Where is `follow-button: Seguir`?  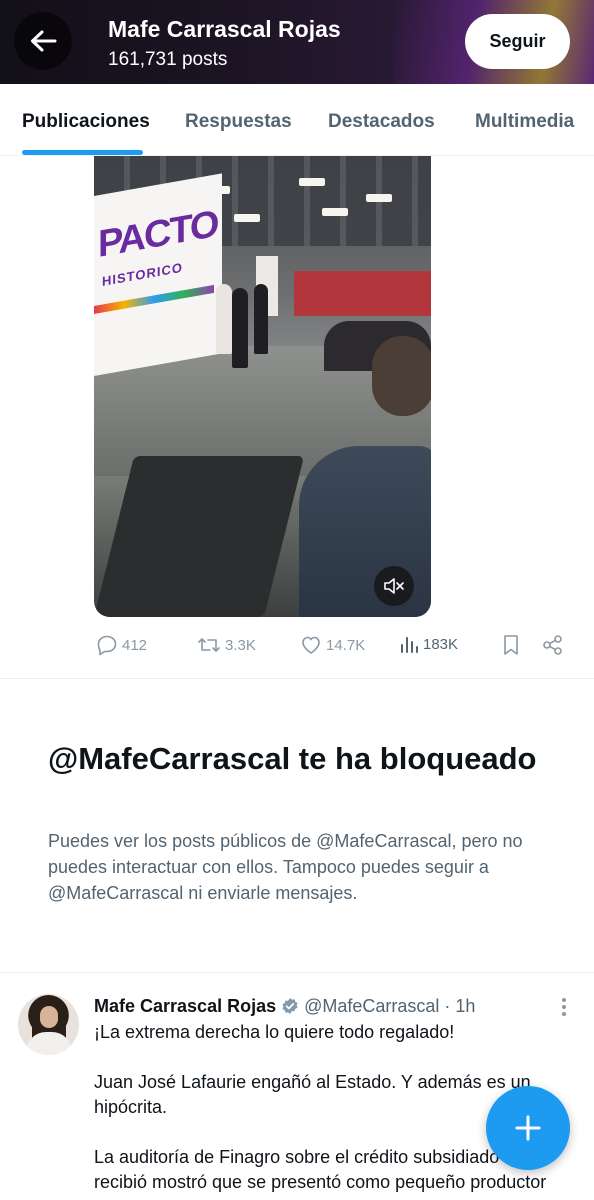 follow-button: Seguir is located at coordinates (517, 41).